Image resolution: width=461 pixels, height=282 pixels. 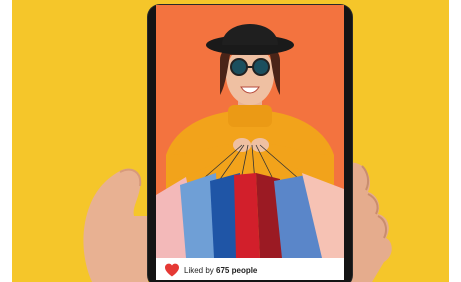 I want to click on liked-by-text: Liked by 675 people, so click(x=220, y=270).